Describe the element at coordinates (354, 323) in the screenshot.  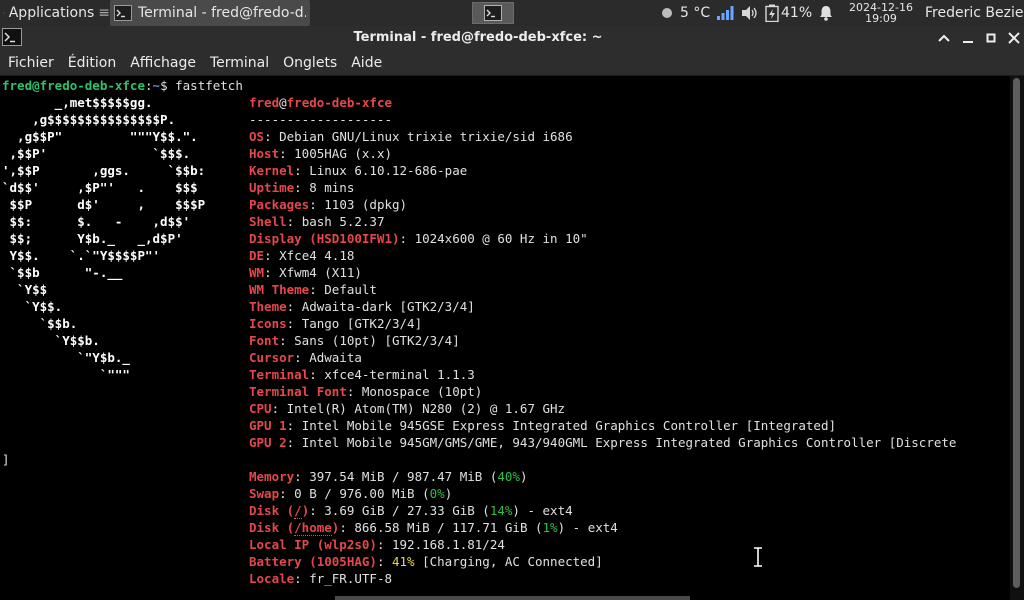
I see `info-value: : Tango [GTK2/3/4]` at that location.